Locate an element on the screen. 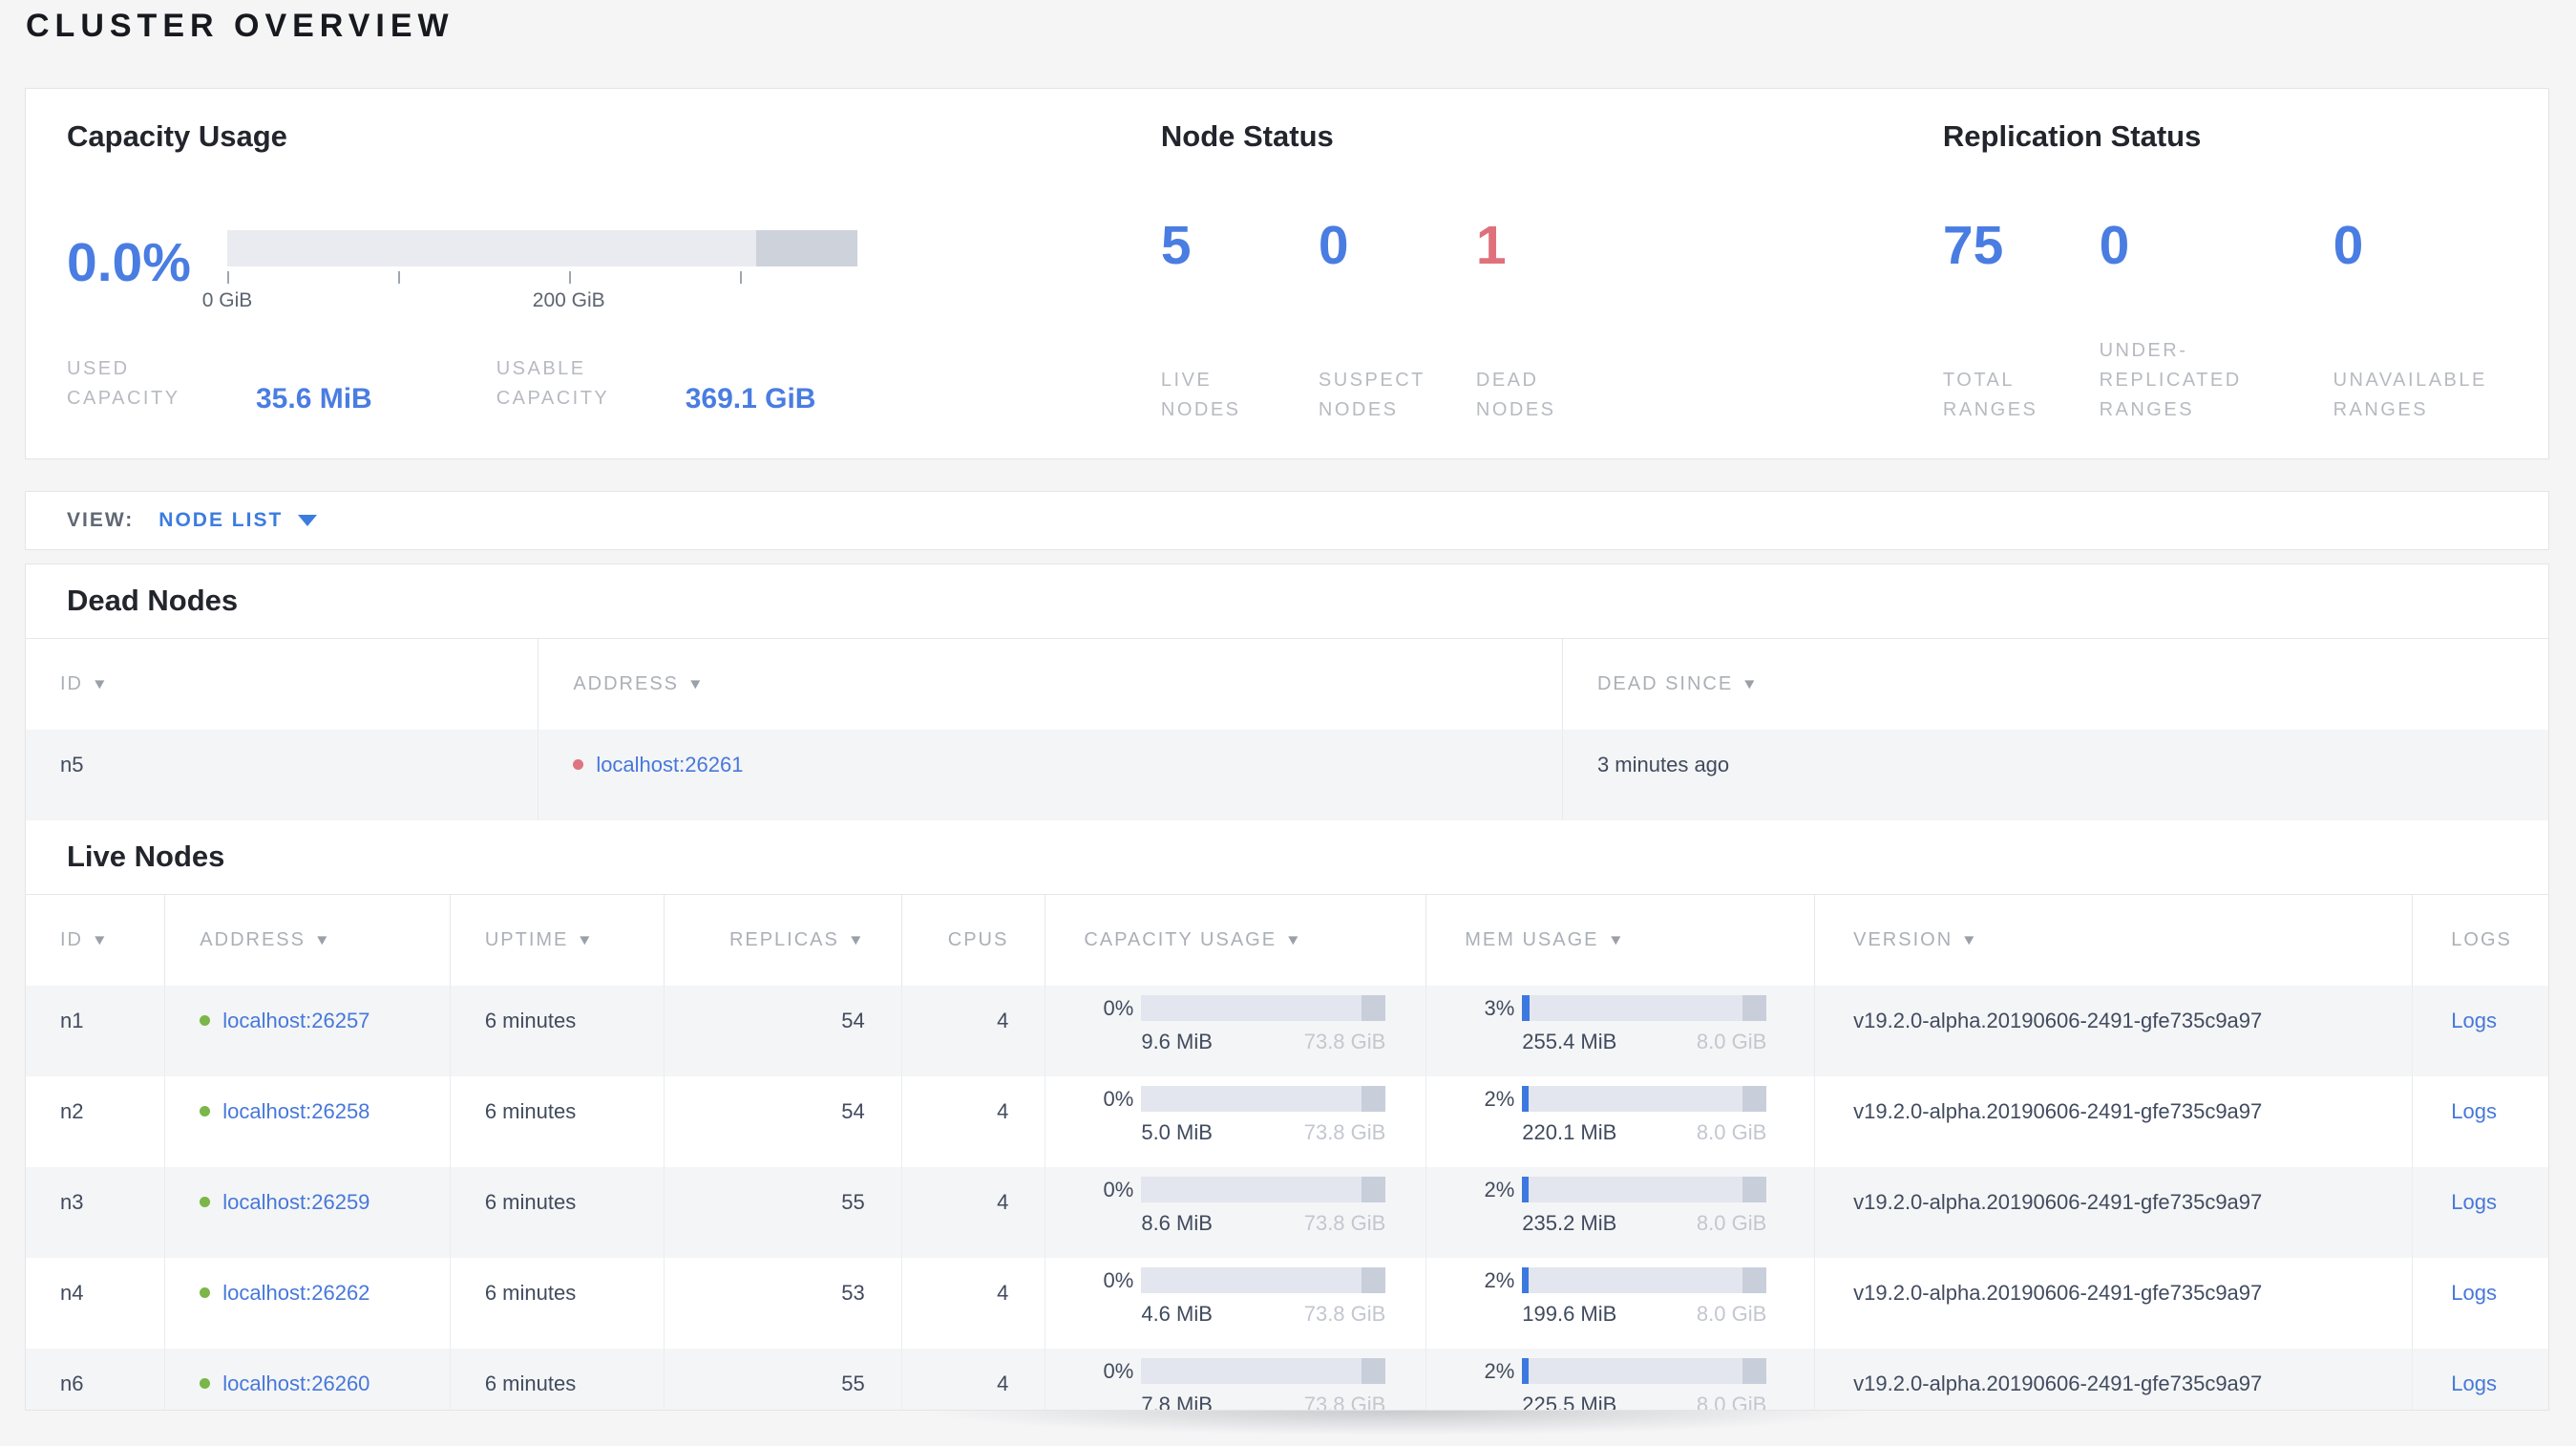 The width and height of the screenshot is (2576, 1446). dead-col-header-dead-since: DEAD SINCE ▼ is located at coordinates (2054, 684).